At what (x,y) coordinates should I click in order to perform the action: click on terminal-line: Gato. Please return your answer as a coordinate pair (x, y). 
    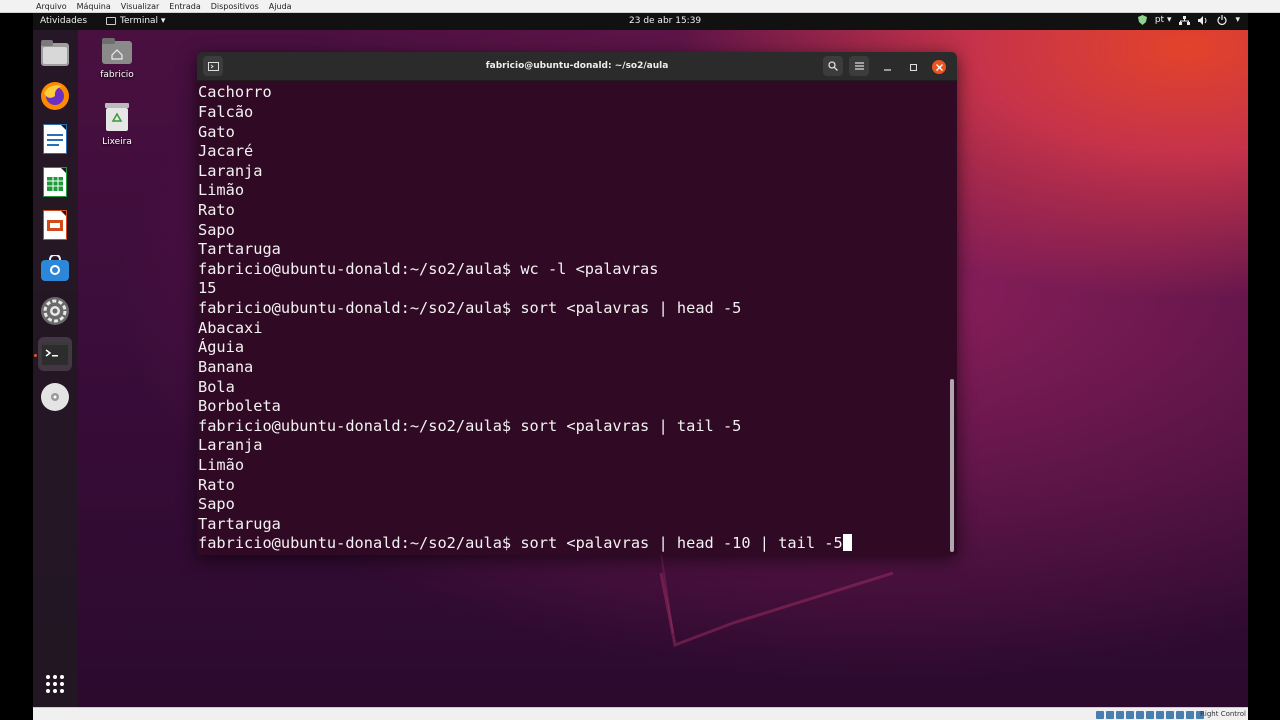
    Looking at the image, I should click on (216, 132).